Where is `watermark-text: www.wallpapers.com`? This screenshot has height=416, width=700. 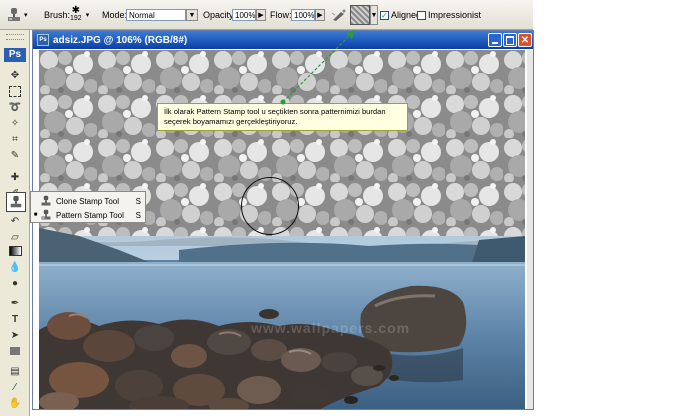 watermark-text: www.wallpapers.com is located at coordinates (331, 328).